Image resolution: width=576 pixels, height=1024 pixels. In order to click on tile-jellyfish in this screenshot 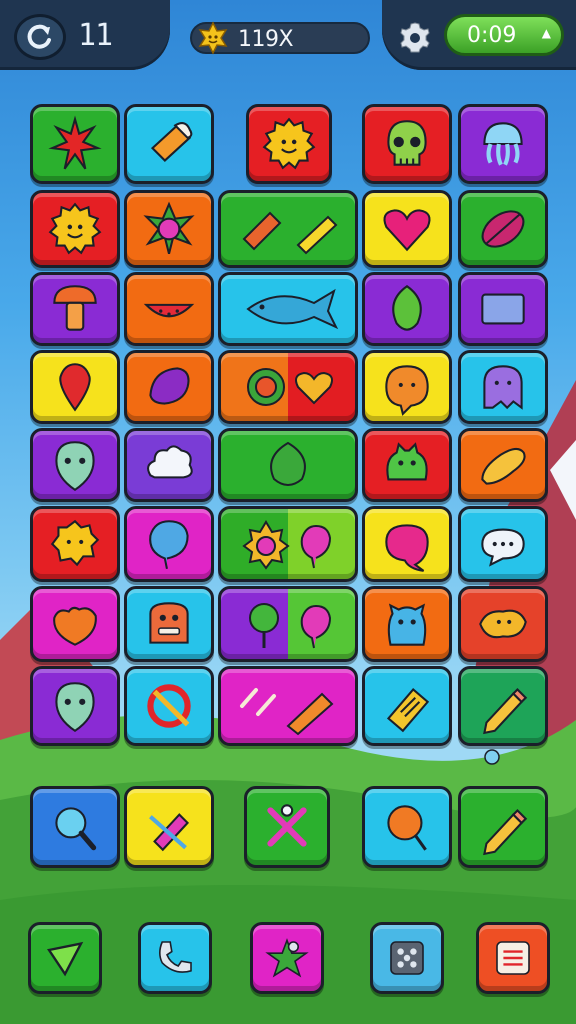, I will do `click(503, 144)`.